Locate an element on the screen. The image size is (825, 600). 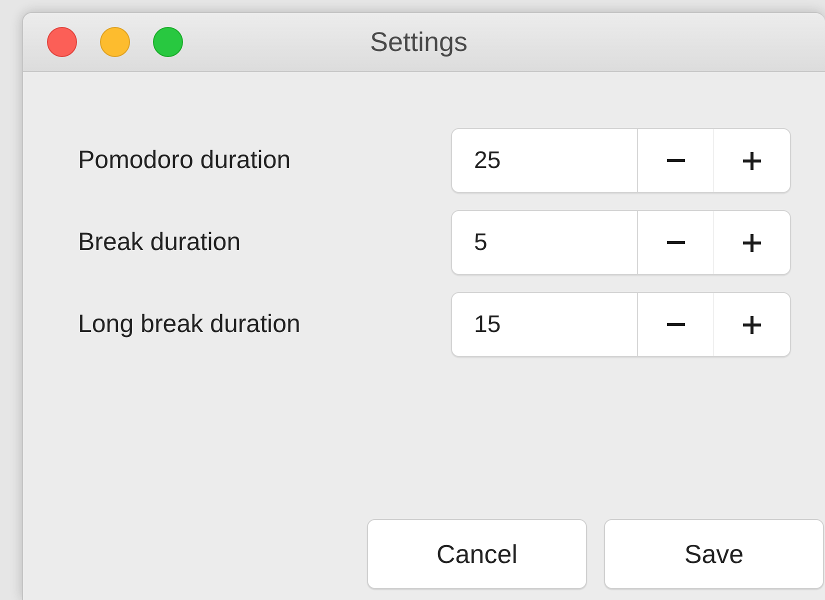
cancel-button: Cancel is located at coordinates (477, 554).